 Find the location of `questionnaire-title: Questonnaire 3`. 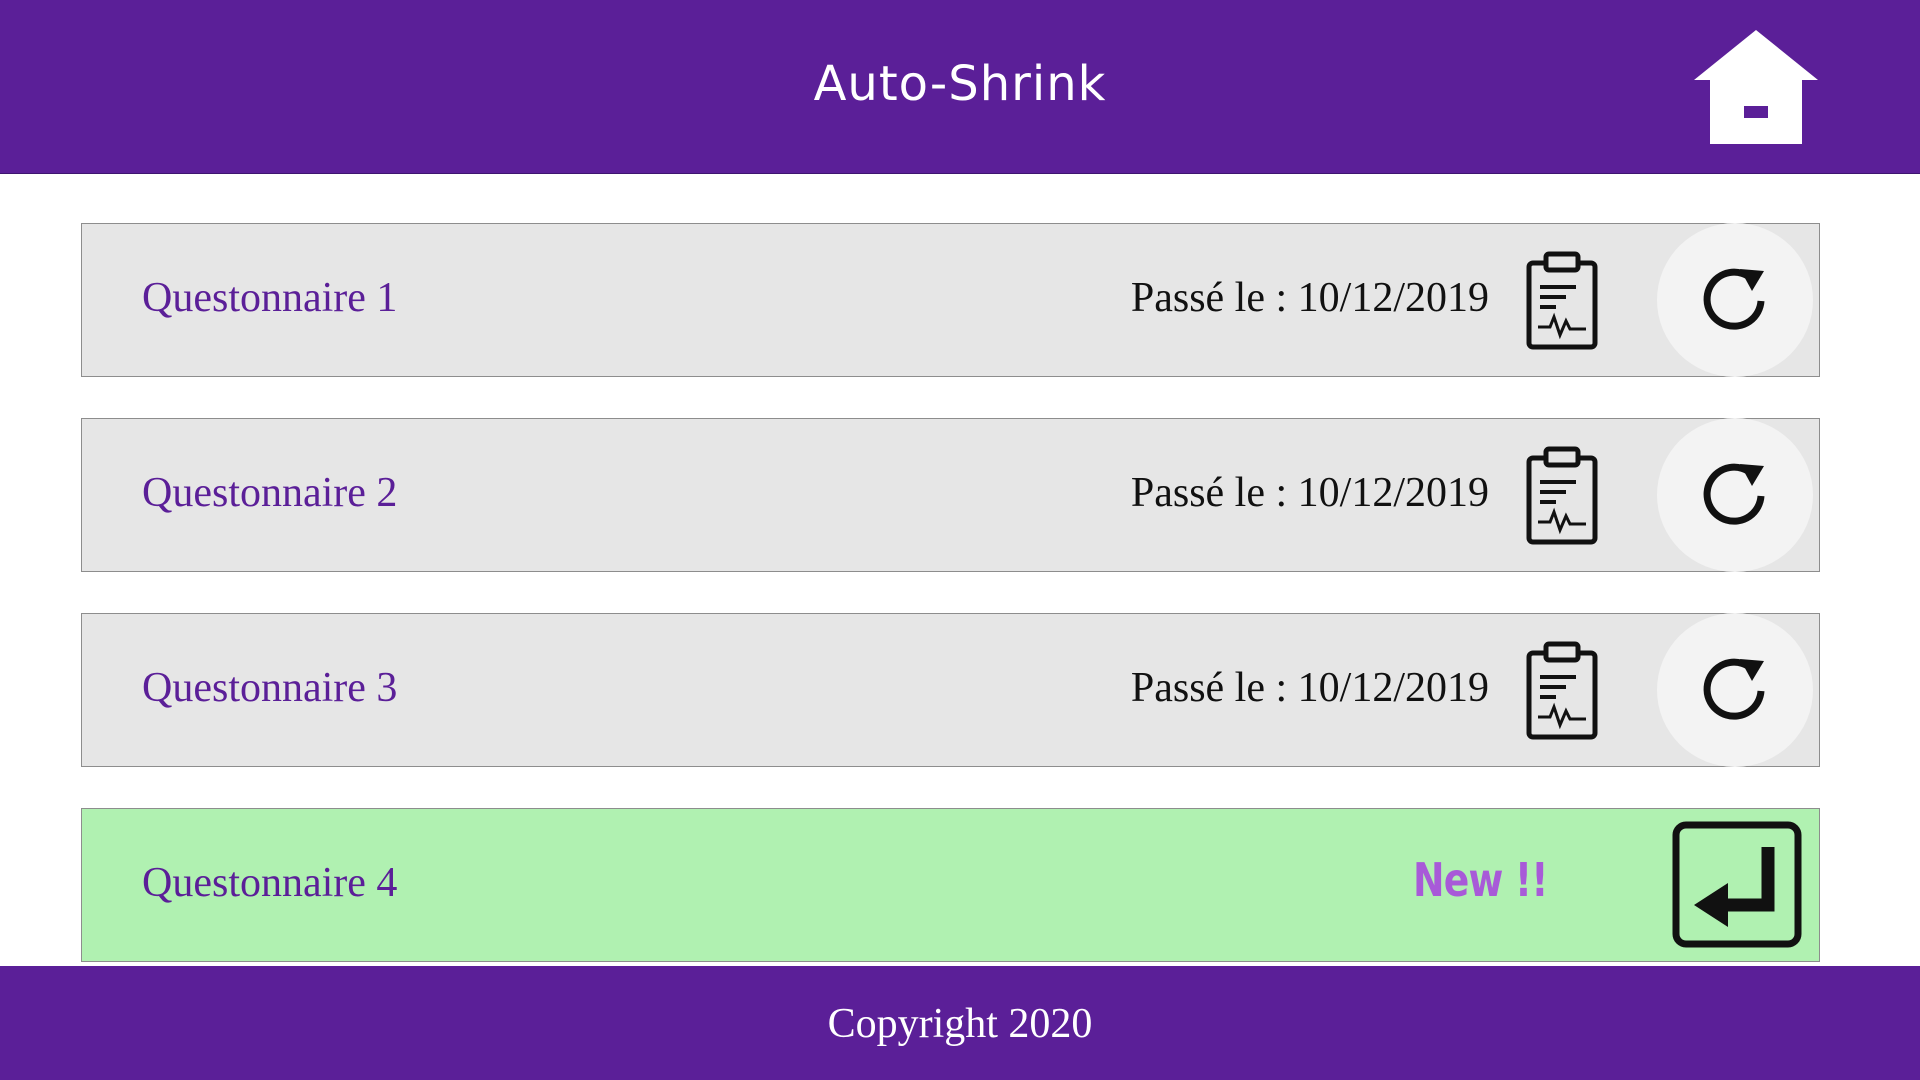

questionnaire-title: Questonnaire 3 is located at coordinates (269, 688).